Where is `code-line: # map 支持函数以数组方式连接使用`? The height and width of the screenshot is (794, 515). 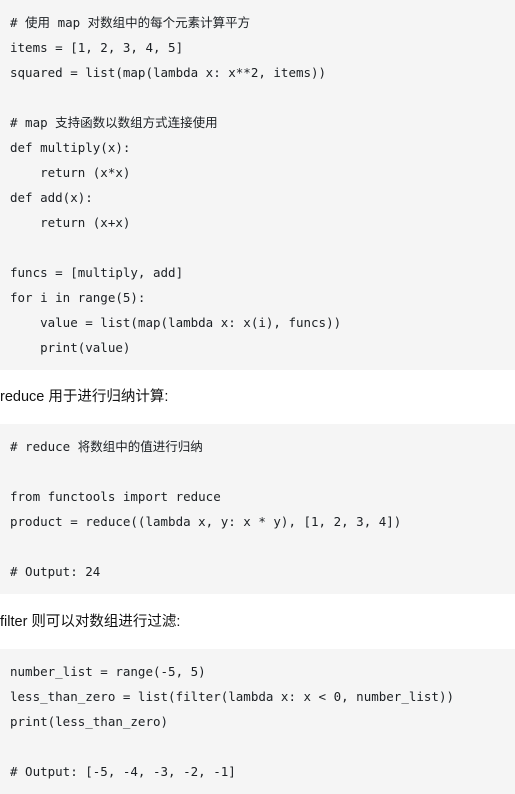
code-line: # map 支持函数以数组方式连接使用 is located at coordinates (114, 122).